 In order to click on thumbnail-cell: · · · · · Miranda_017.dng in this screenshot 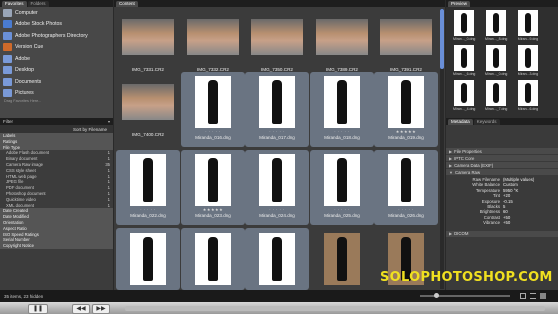, I will do `click(277, 109)`.